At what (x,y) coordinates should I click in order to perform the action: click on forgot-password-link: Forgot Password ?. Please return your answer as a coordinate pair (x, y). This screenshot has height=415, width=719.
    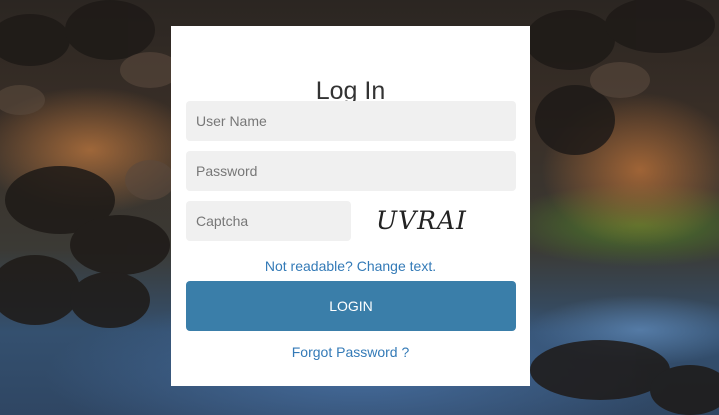
    Looking at the image, I should click on (350, 352).